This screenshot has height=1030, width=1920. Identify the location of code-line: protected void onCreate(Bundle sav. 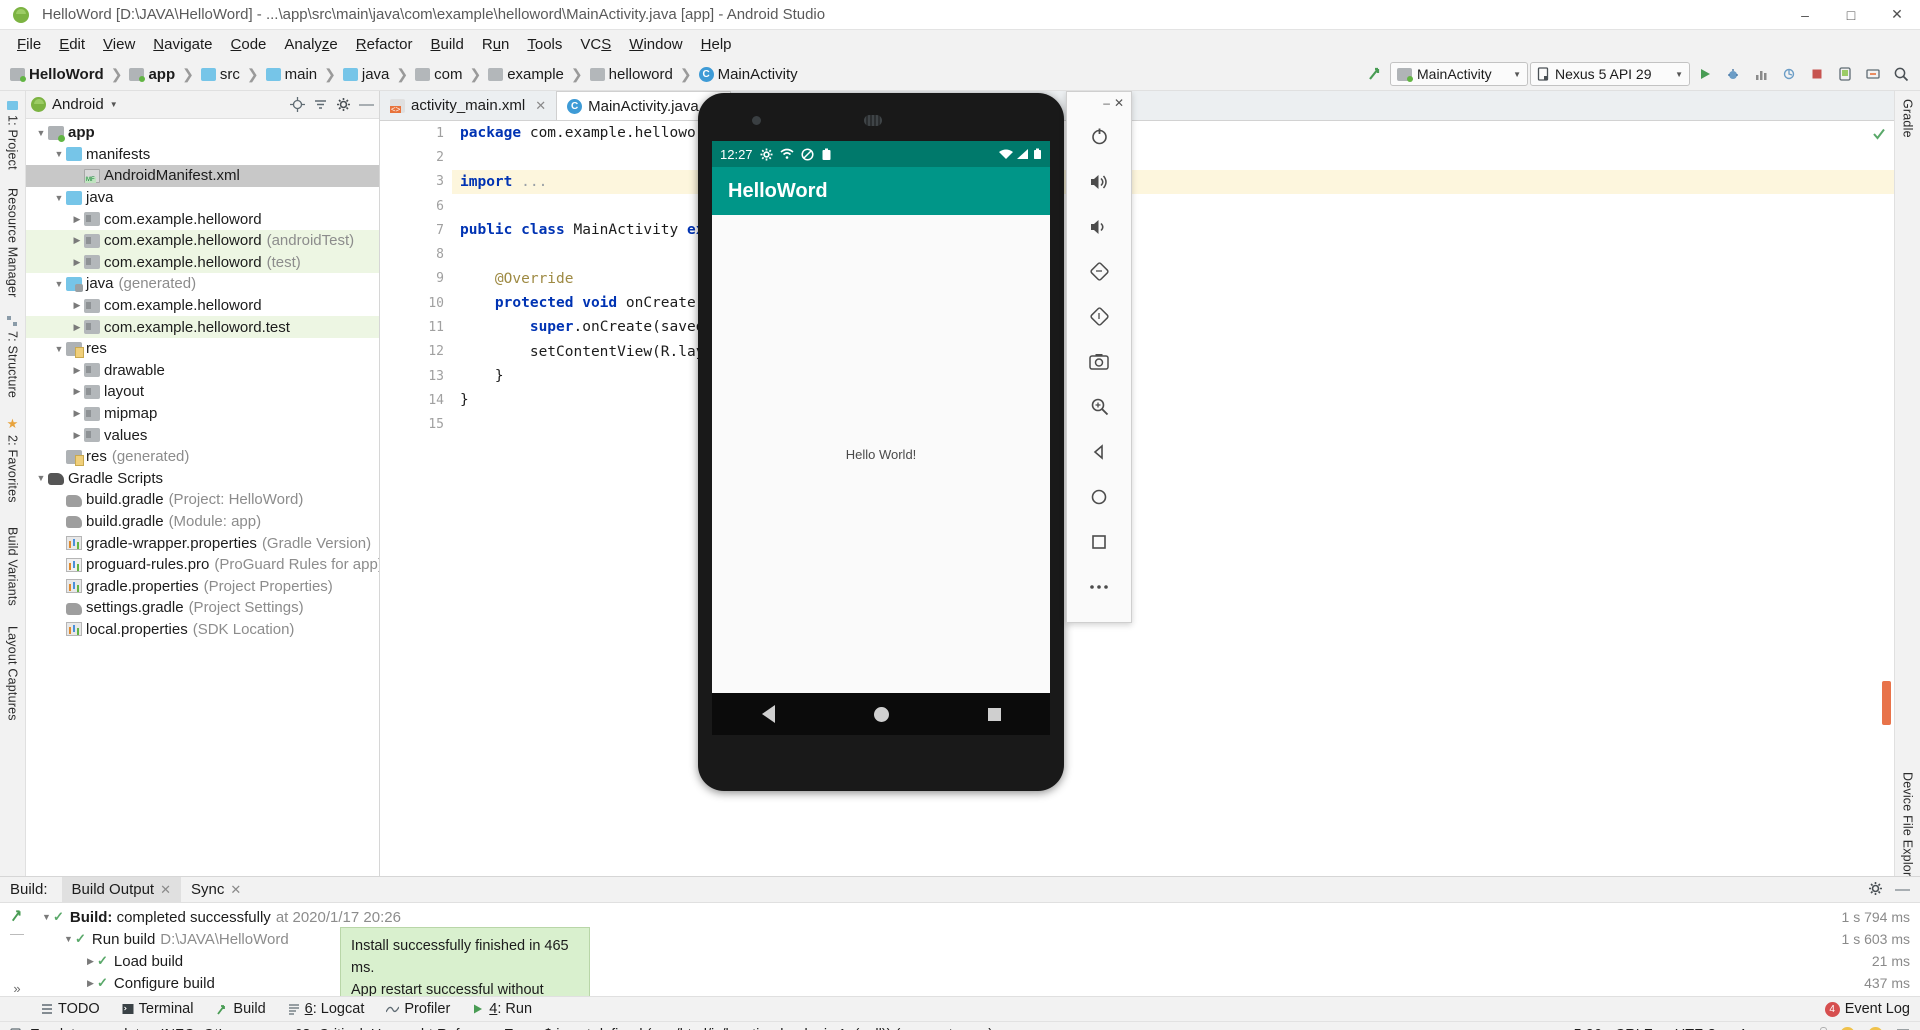
(1173, 303).